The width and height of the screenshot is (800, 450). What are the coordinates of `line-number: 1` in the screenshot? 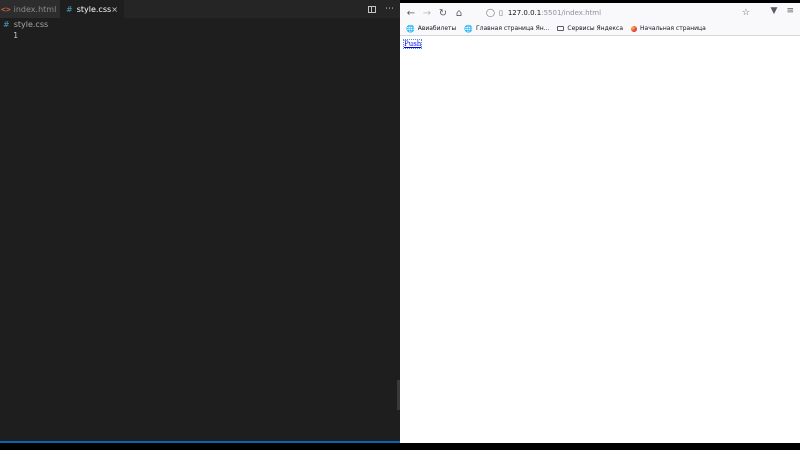 It's located at (15, 35).